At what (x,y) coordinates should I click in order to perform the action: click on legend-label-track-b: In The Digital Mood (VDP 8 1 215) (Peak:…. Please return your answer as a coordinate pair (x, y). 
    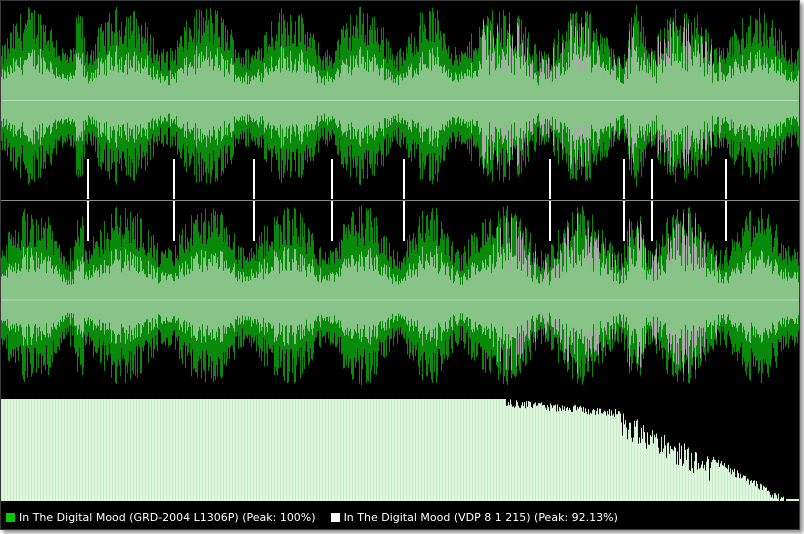
    Looking at the image, I should click on (480, 517).